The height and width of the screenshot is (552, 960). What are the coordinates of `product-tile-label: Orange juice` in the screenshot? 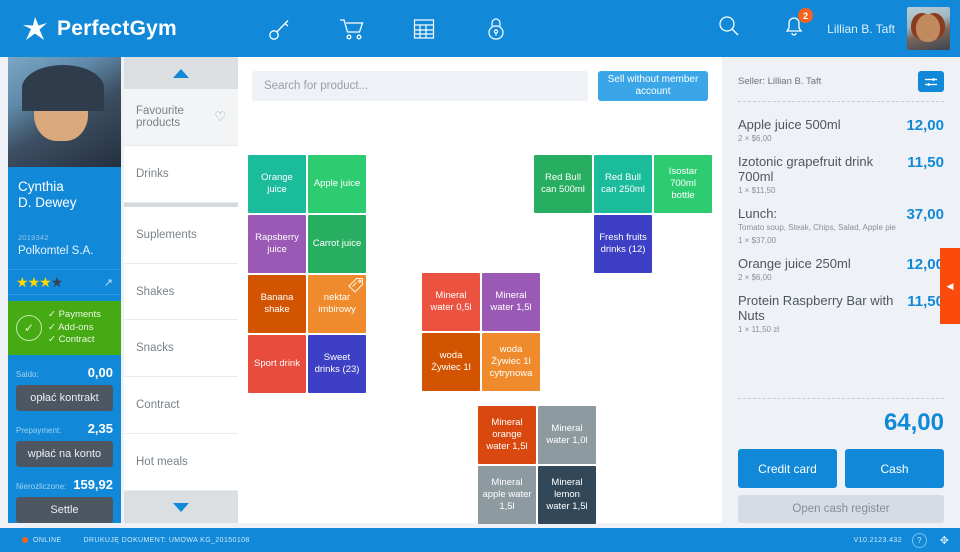 It's located at (277, 183).